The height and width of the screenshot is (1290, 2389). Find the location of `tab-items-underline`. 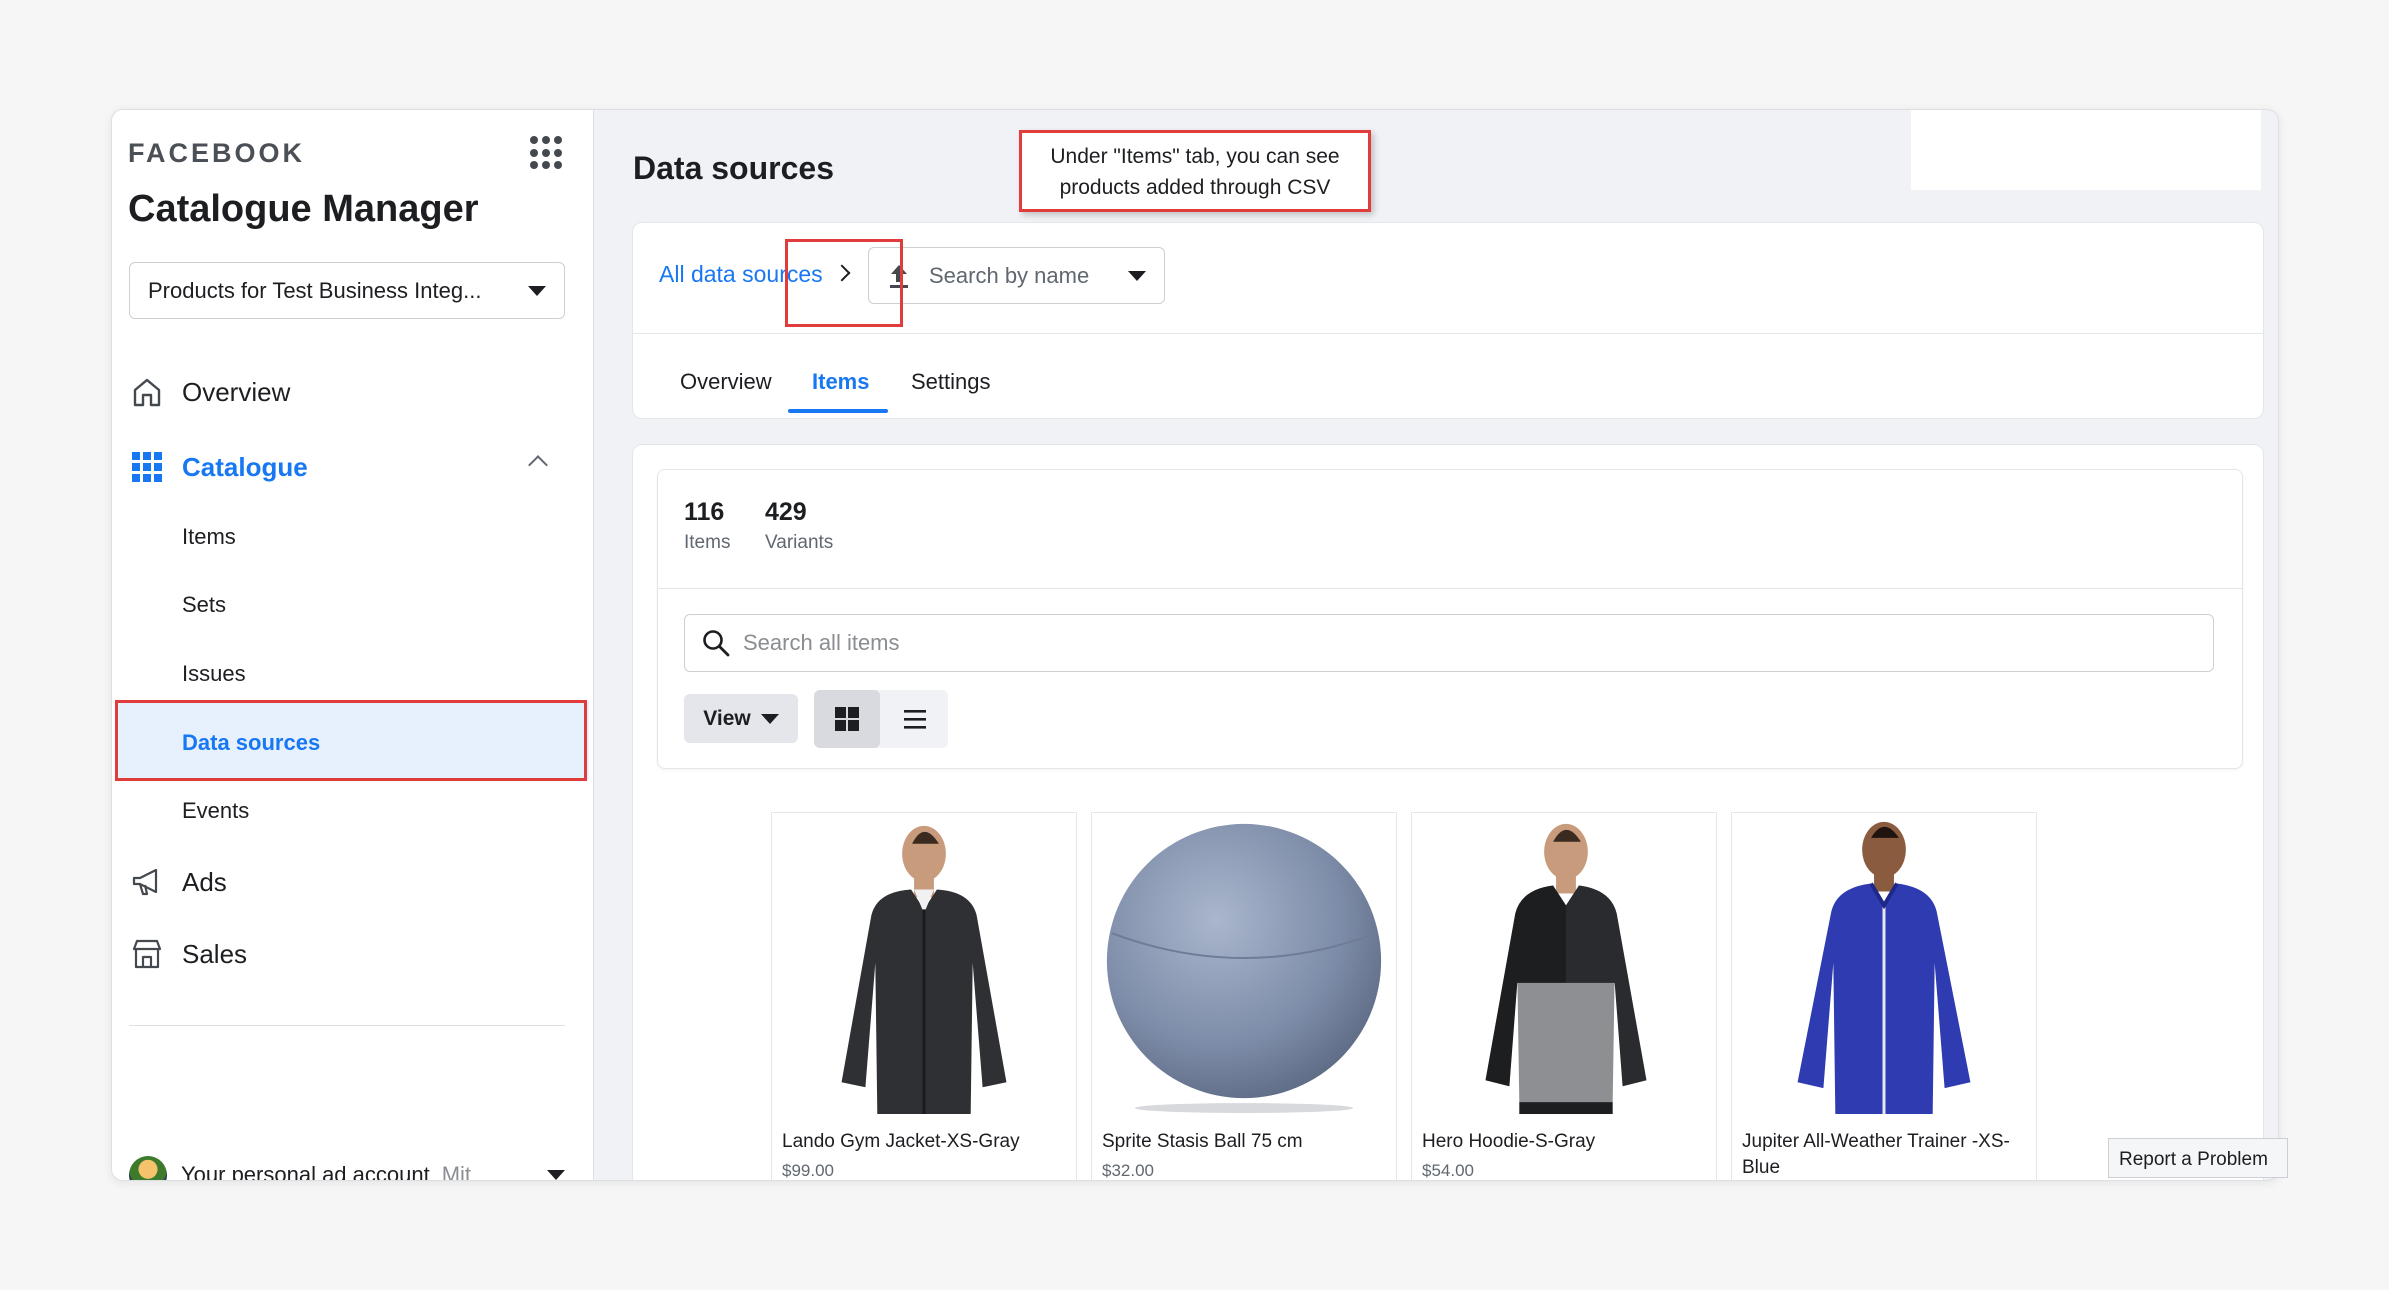

tab-items-underline is located at coordinates (838, 411).